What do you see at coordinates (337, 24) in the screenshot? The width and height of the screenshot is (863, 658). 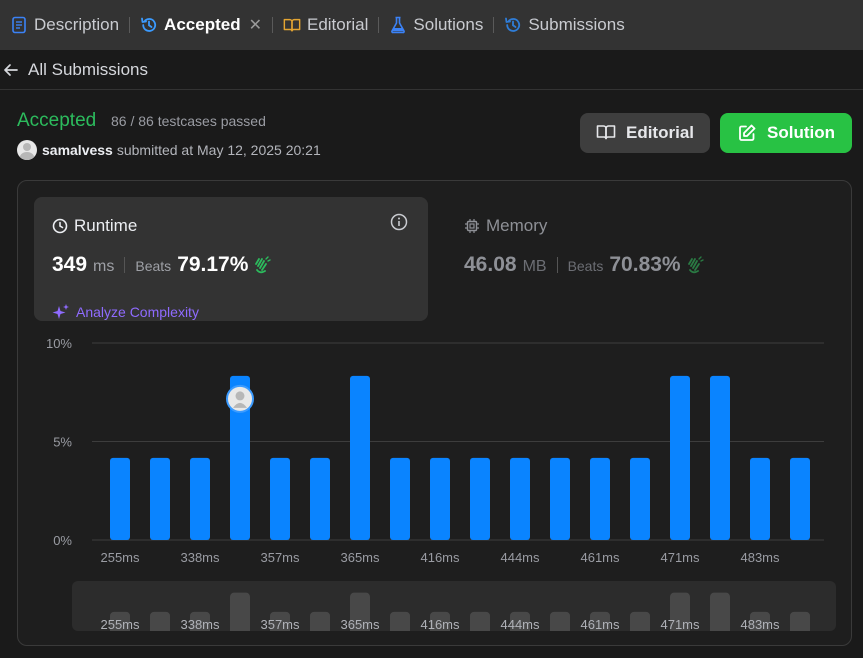 I see `tab-label: Editorial` at bounding box center [337, 24].